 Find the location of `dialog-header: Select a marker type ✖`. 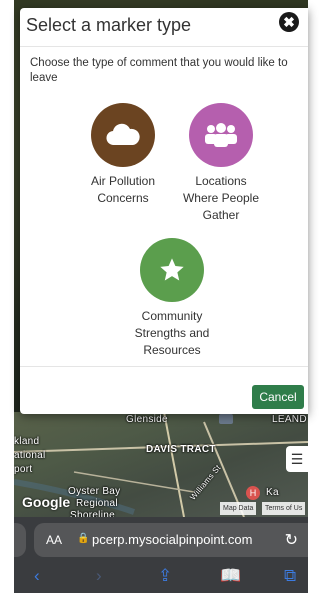

dialog-header: Select a marker type ✖ is located at coordinates (164, 27).